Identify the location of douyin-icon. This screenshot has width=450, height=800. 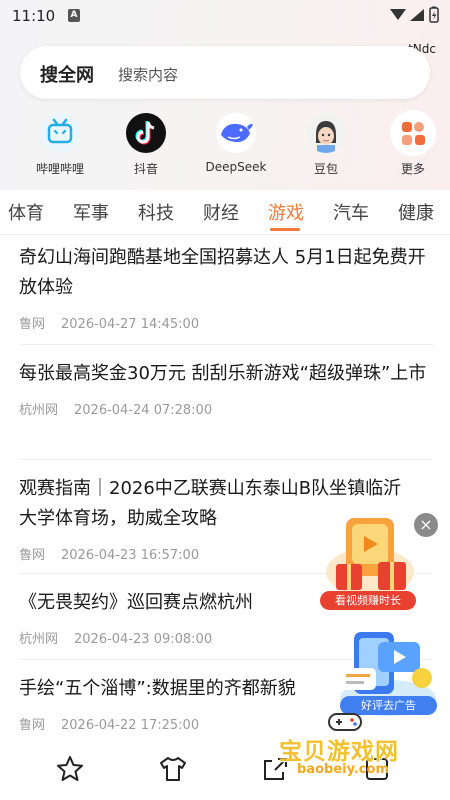
(146, 133).